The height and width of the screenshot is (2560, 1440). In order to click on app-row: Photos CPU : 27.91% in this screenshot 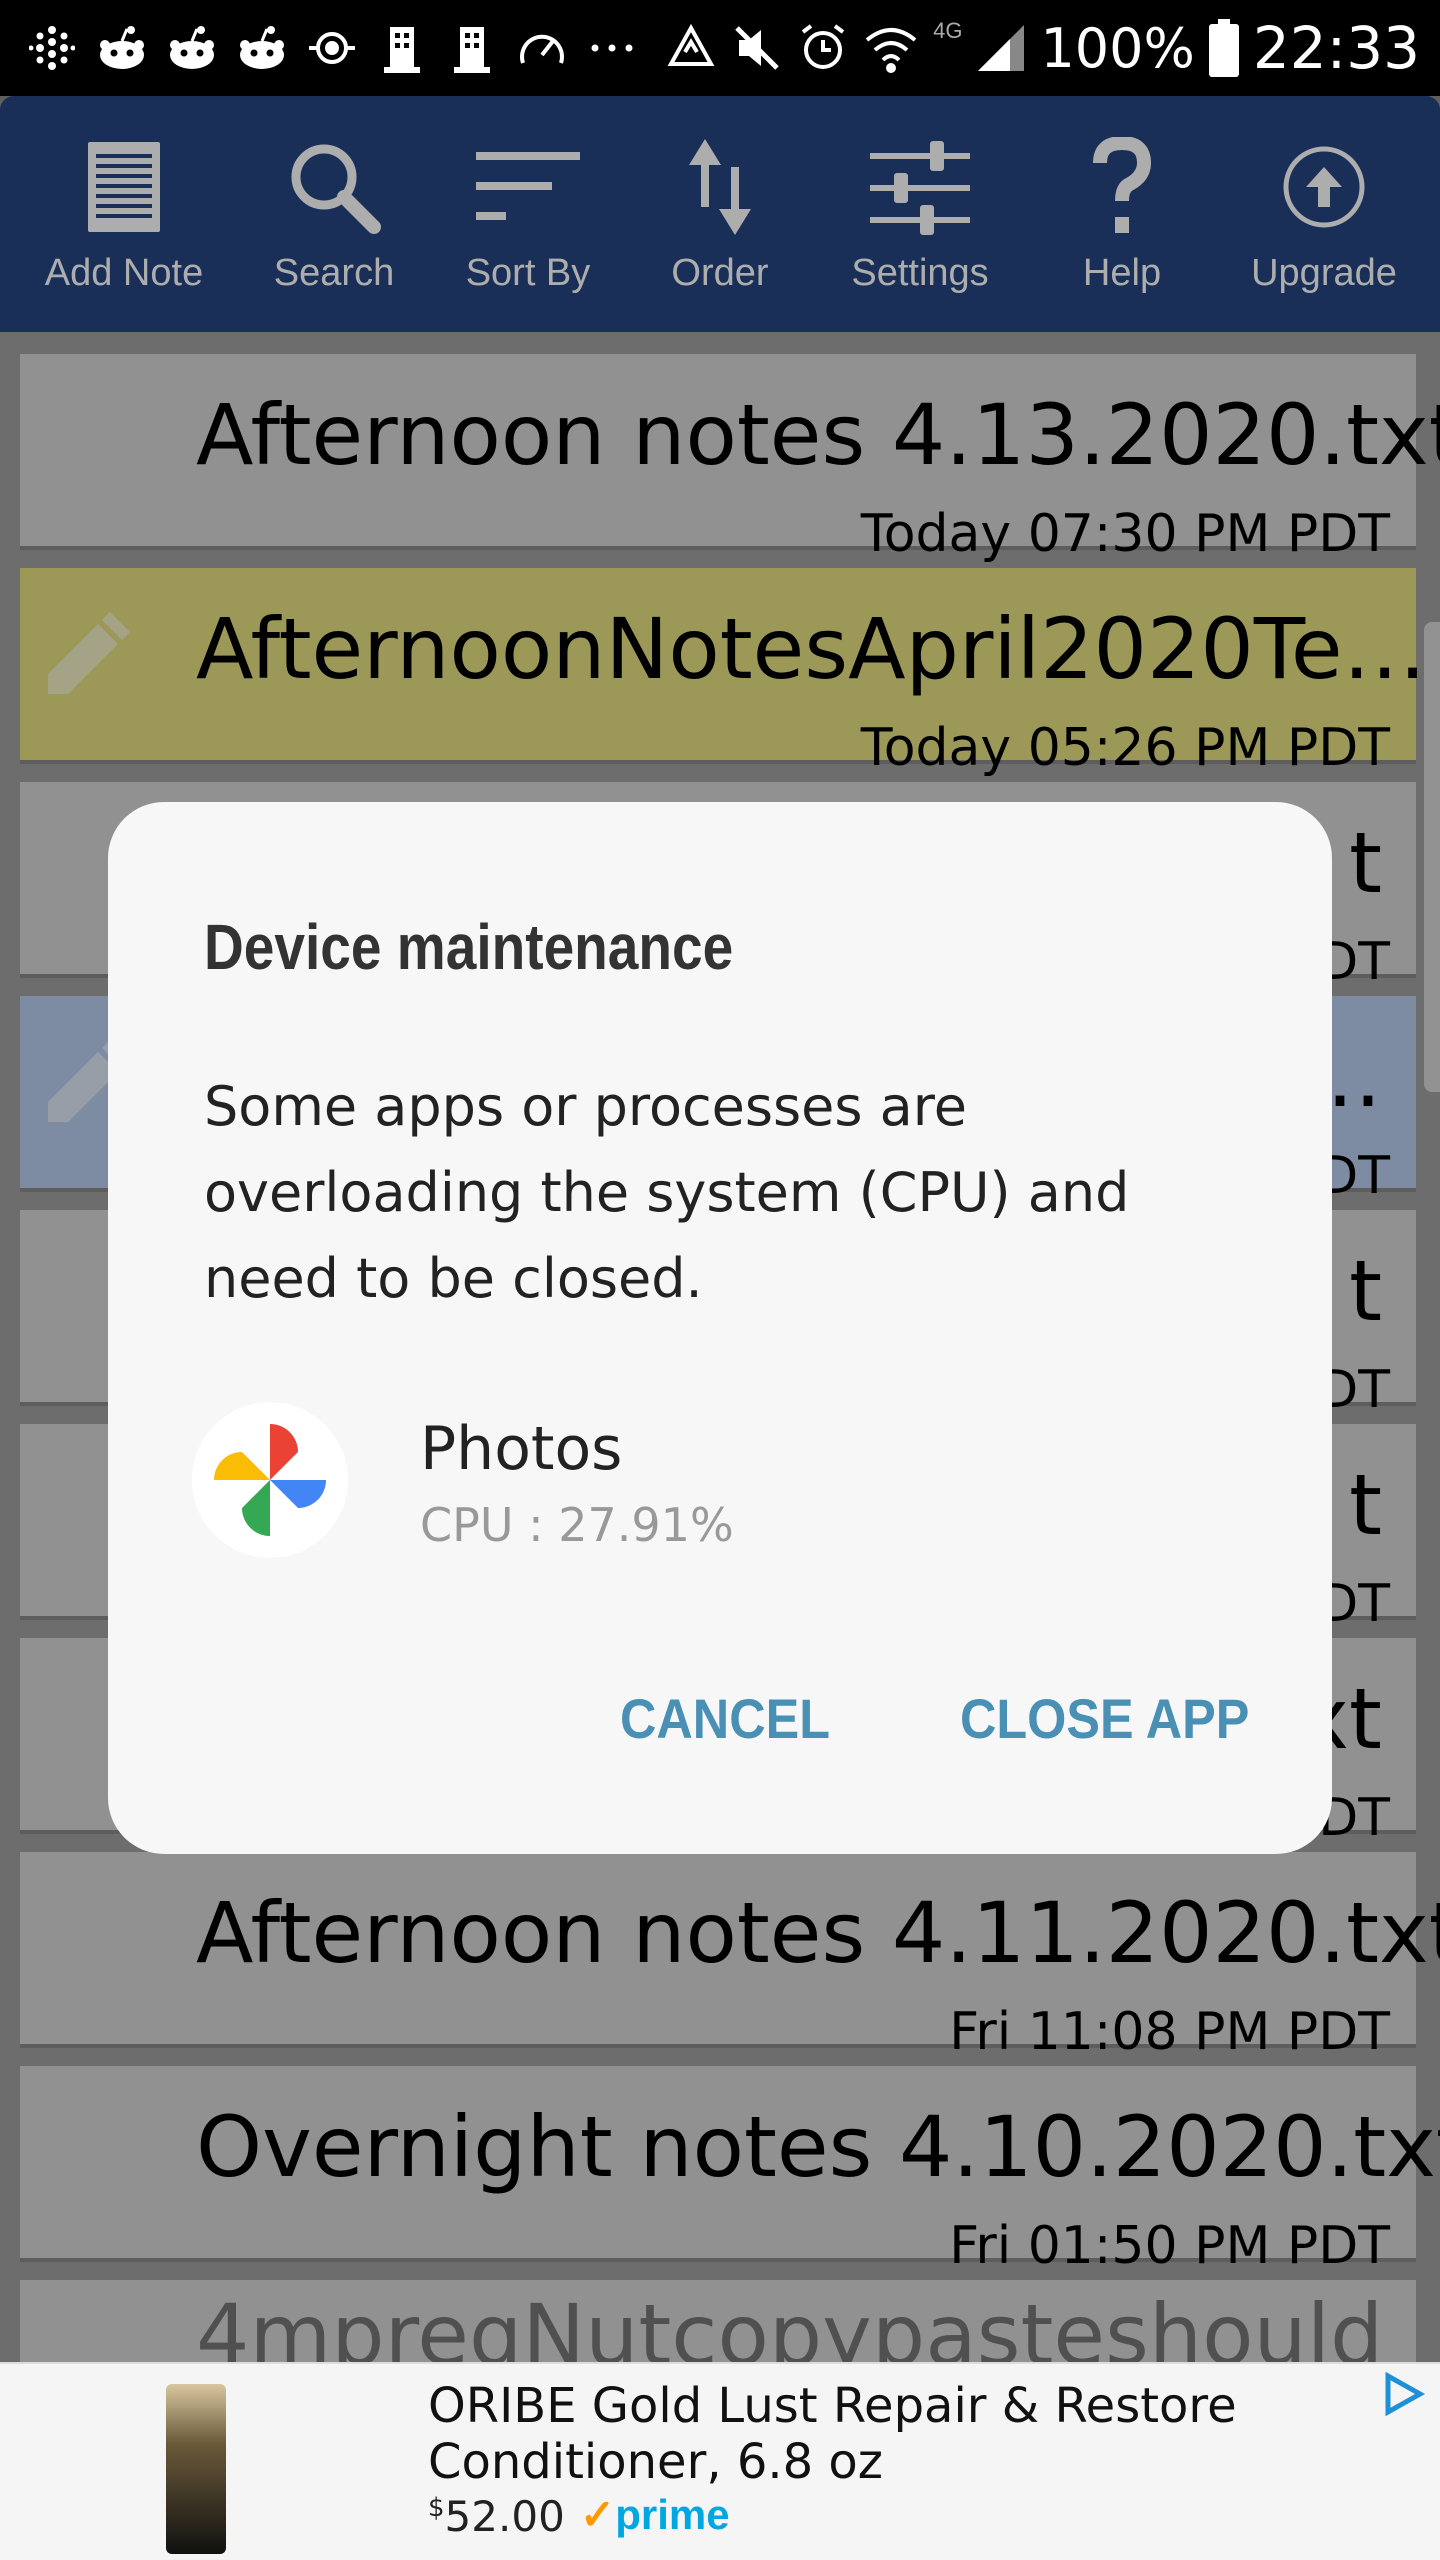, I will do `click(712, 1482)`.